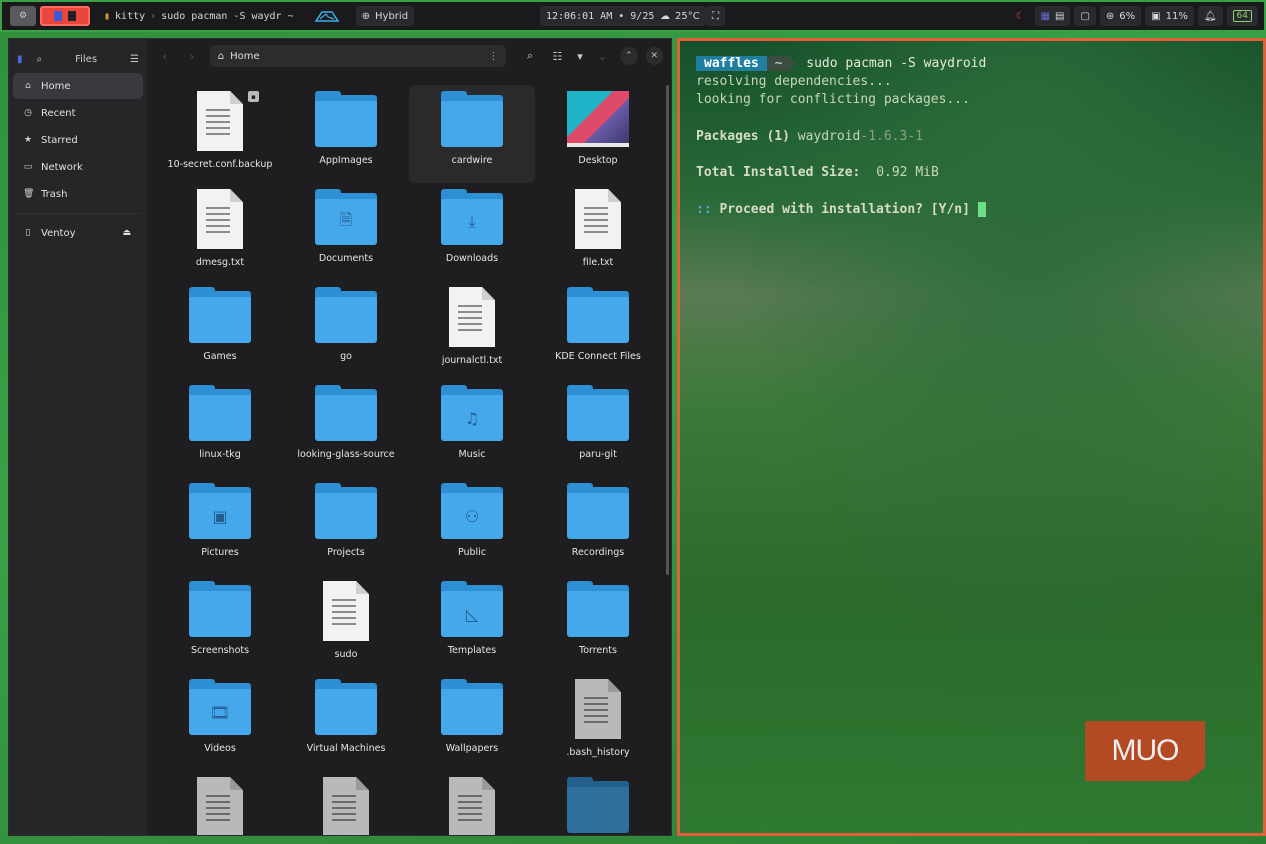 The width and height of the screenshot is (1266, 844). What do you see at coordinates (981, 209) in the screenshot?
I see `terminal-cursor` at bounding box center [981, 209].